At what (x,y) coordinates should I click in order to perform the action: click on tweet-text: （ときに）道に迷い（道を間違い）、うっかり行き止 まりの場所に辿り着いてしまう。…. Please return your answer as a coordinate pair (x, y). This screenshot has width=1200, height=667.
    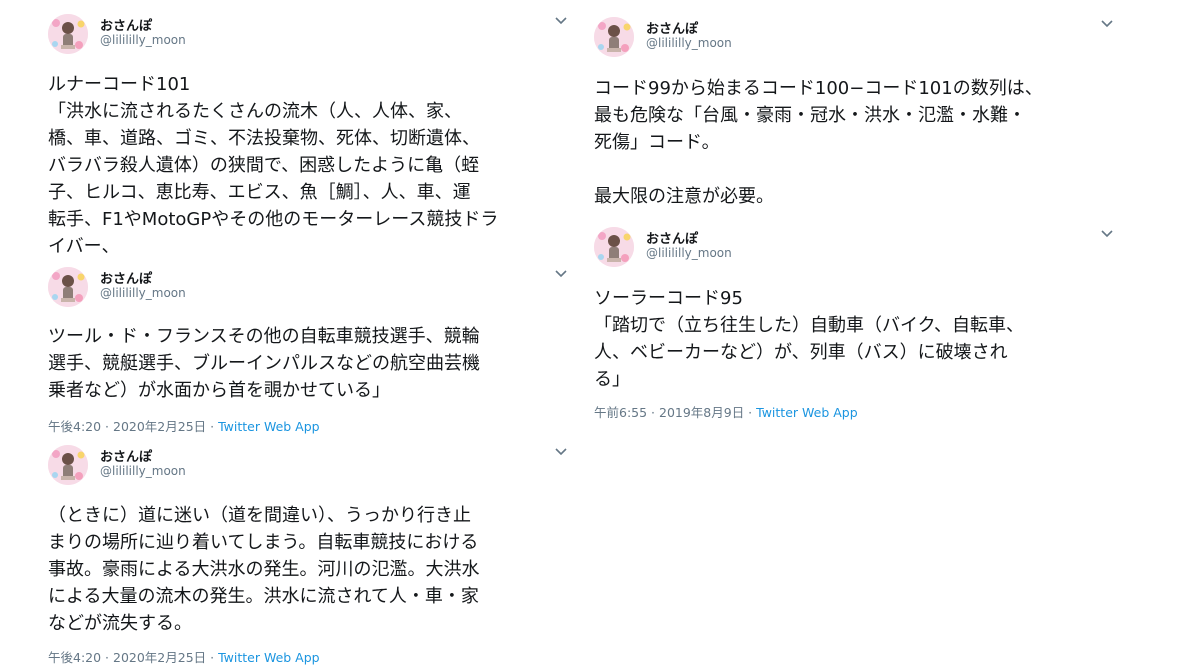
    Looking at the image, I should click on (264, 569).